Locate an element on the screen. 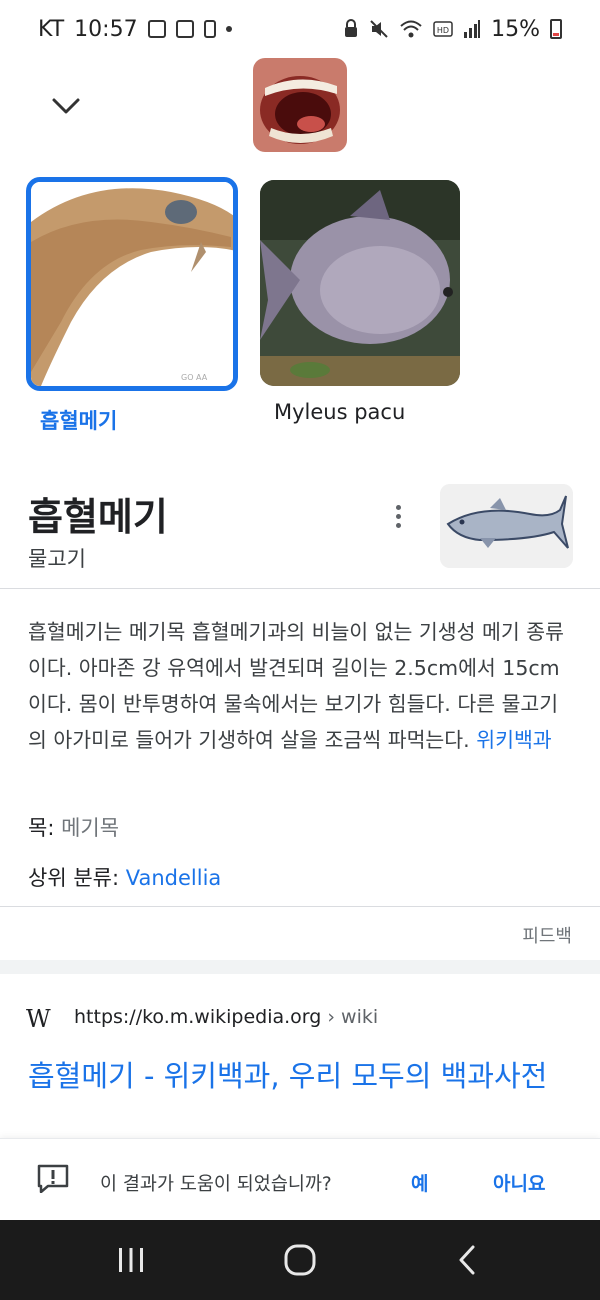 This screenshot has height=1300, width=600. recent-apps-icon is located at coordinates (131, 1260).